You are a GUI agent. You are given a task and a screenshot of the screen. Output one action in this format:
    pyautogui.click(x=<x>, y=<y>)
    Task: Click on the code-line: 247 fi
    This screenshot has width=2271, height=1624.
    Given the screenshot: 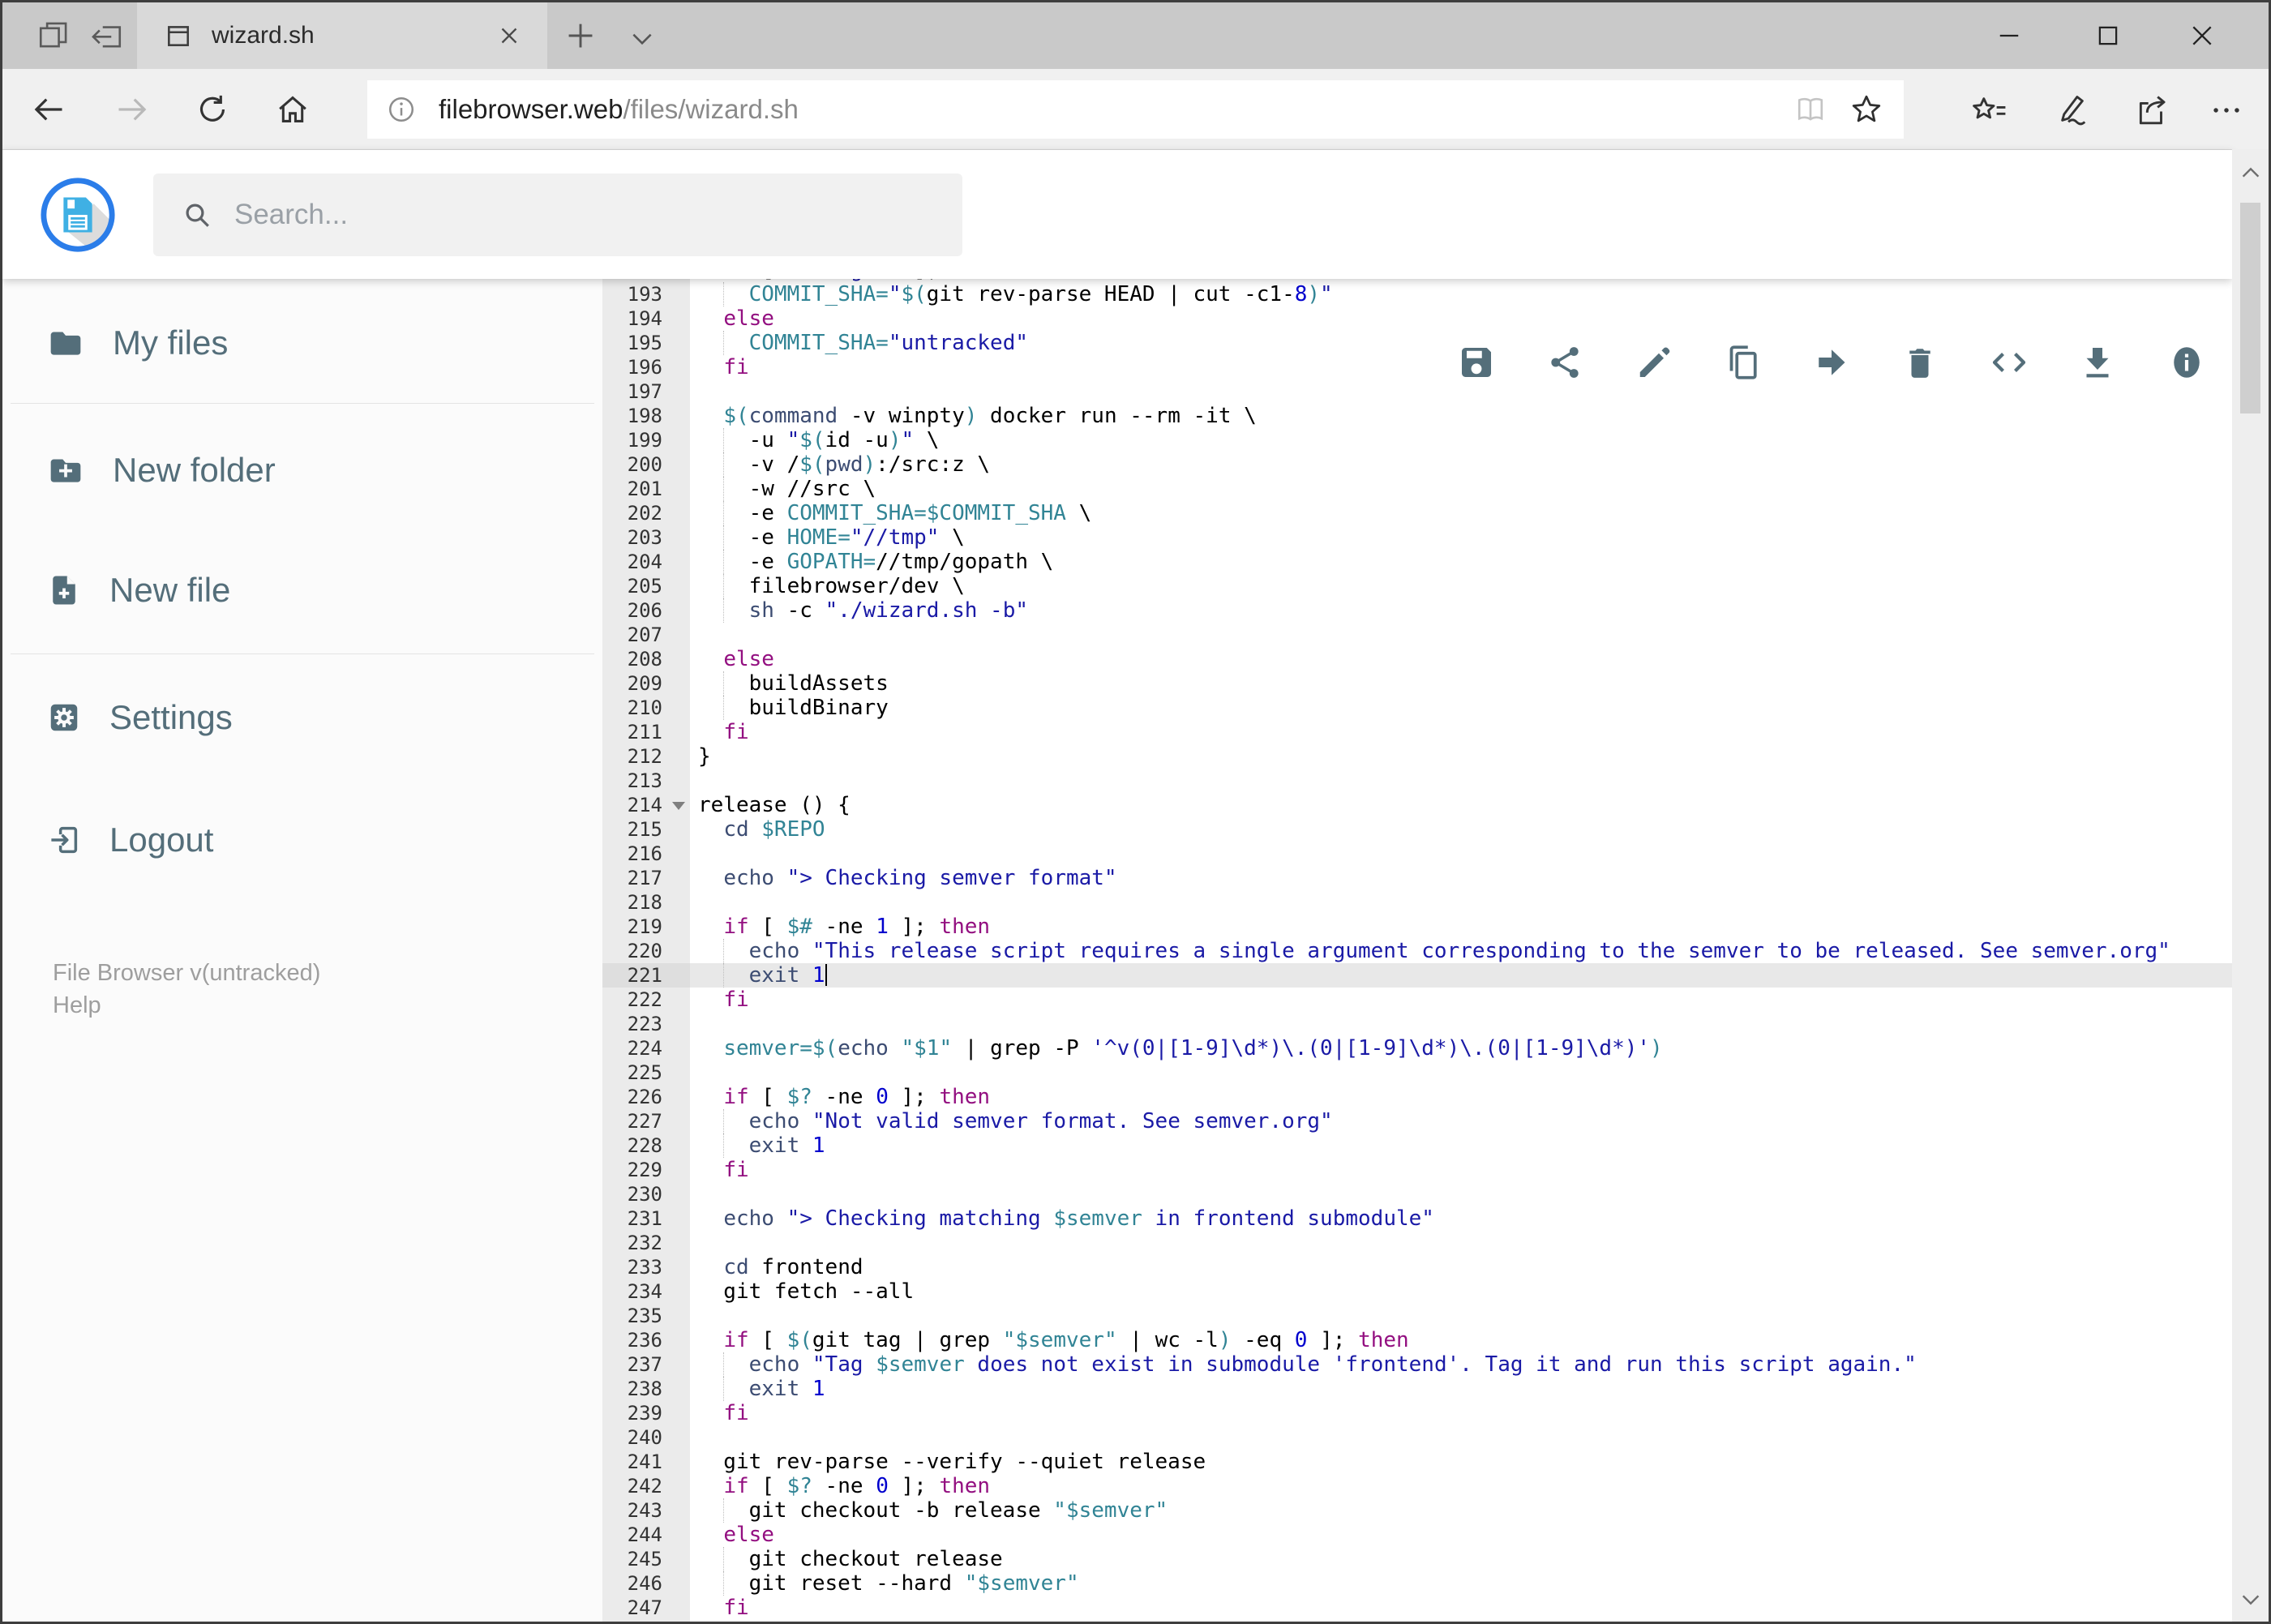 What is the action you would take?
    pyautogui.click(x=1417, y=1608)
    